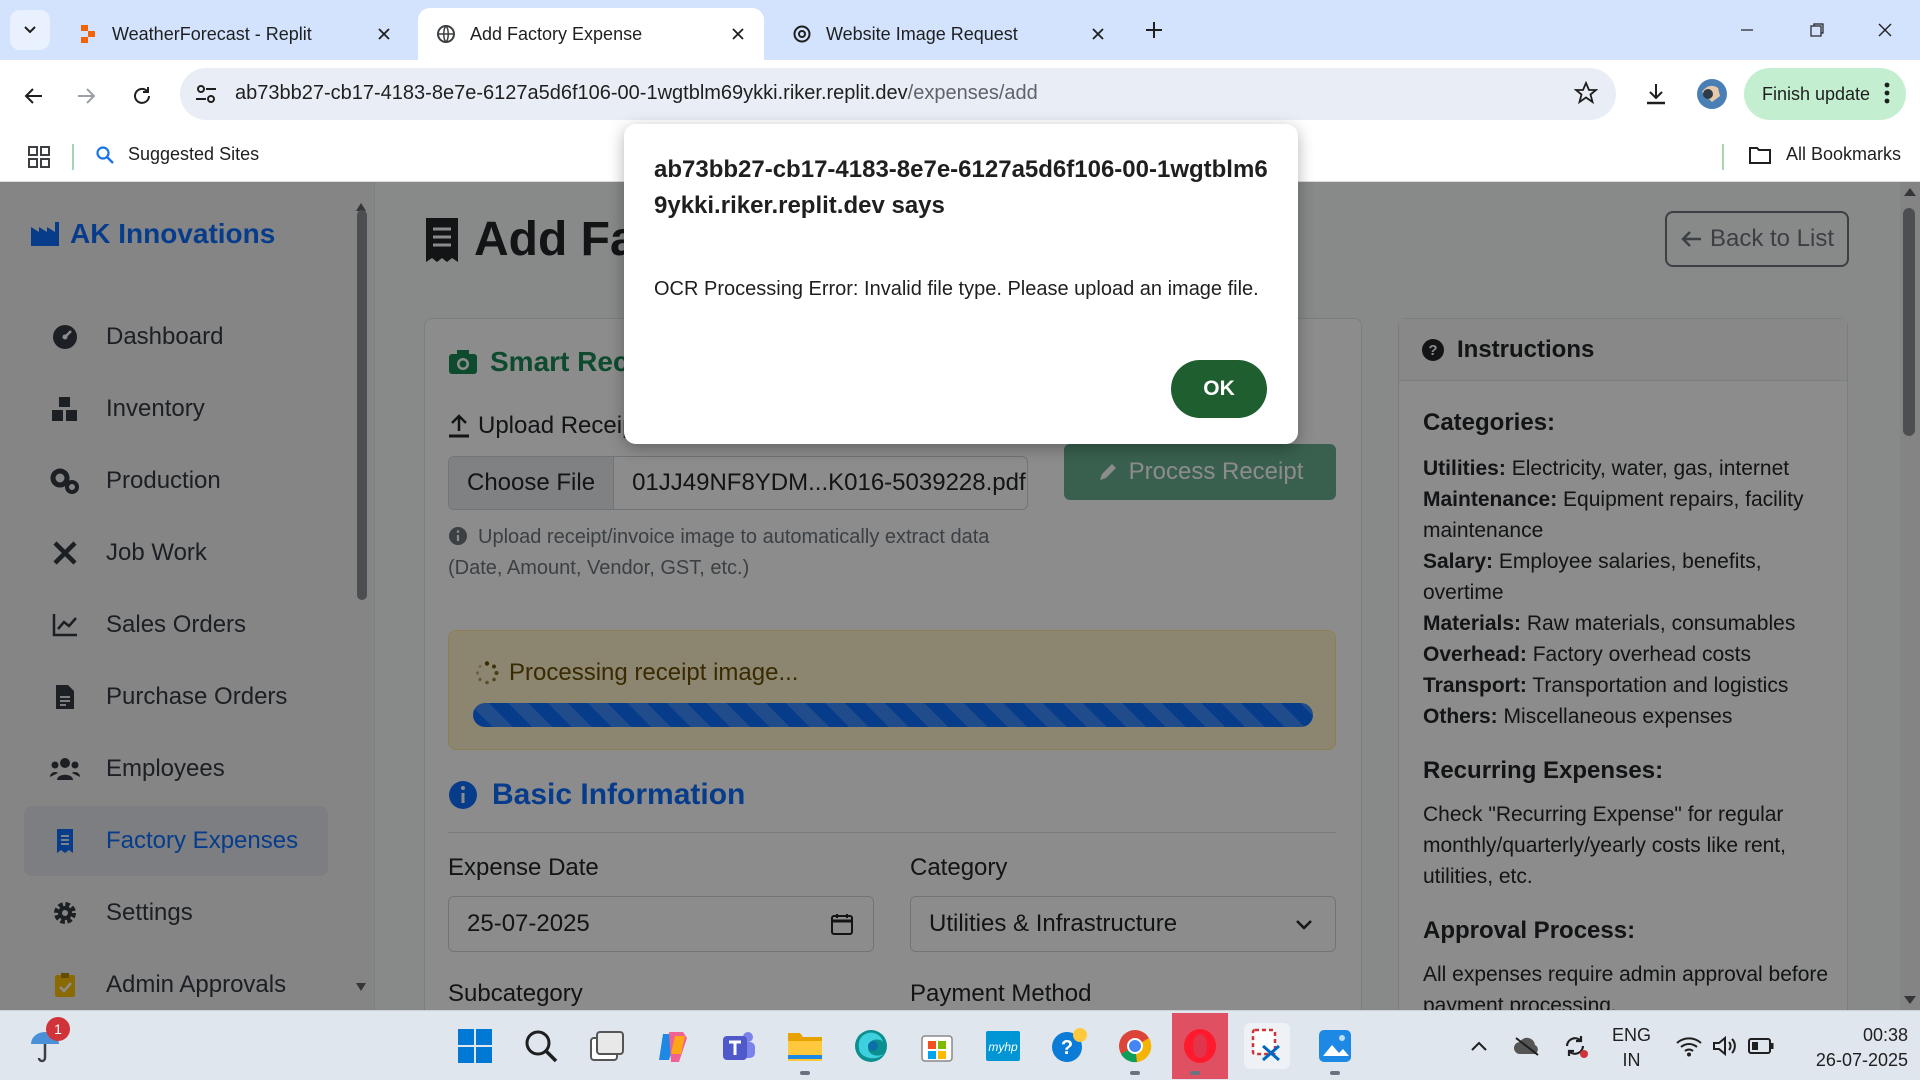  What do you see at coordinates (88, 34) in the screenshot?
I see `replit-icon` at bounding box center [88, 34].